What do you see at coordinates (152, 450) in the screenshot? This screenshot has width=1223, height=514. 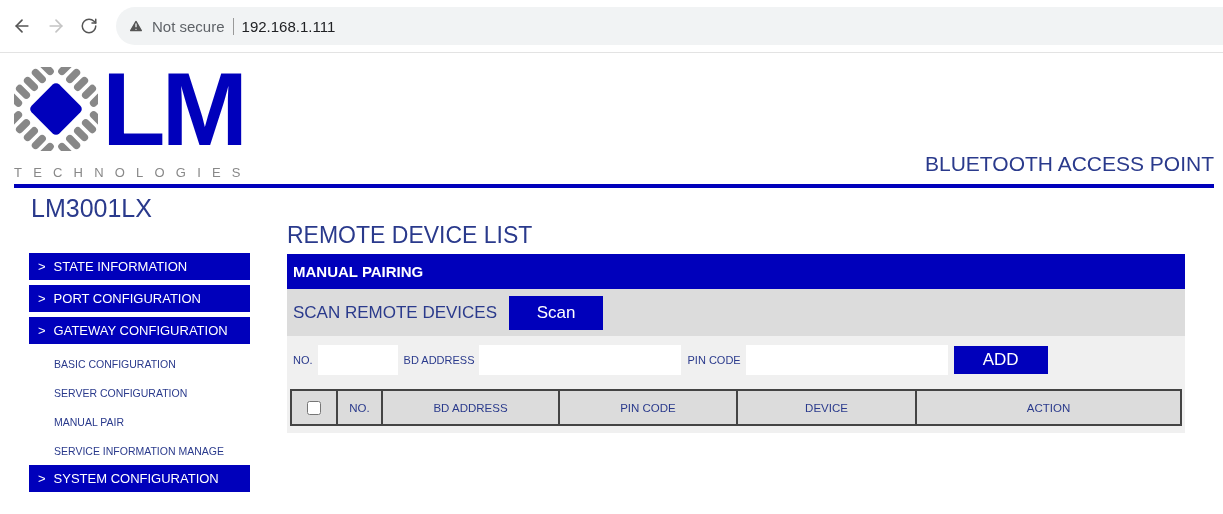 I see `submenu-item: SERVICE INFORMATION MANAGE` at bounding box center [152, 450].